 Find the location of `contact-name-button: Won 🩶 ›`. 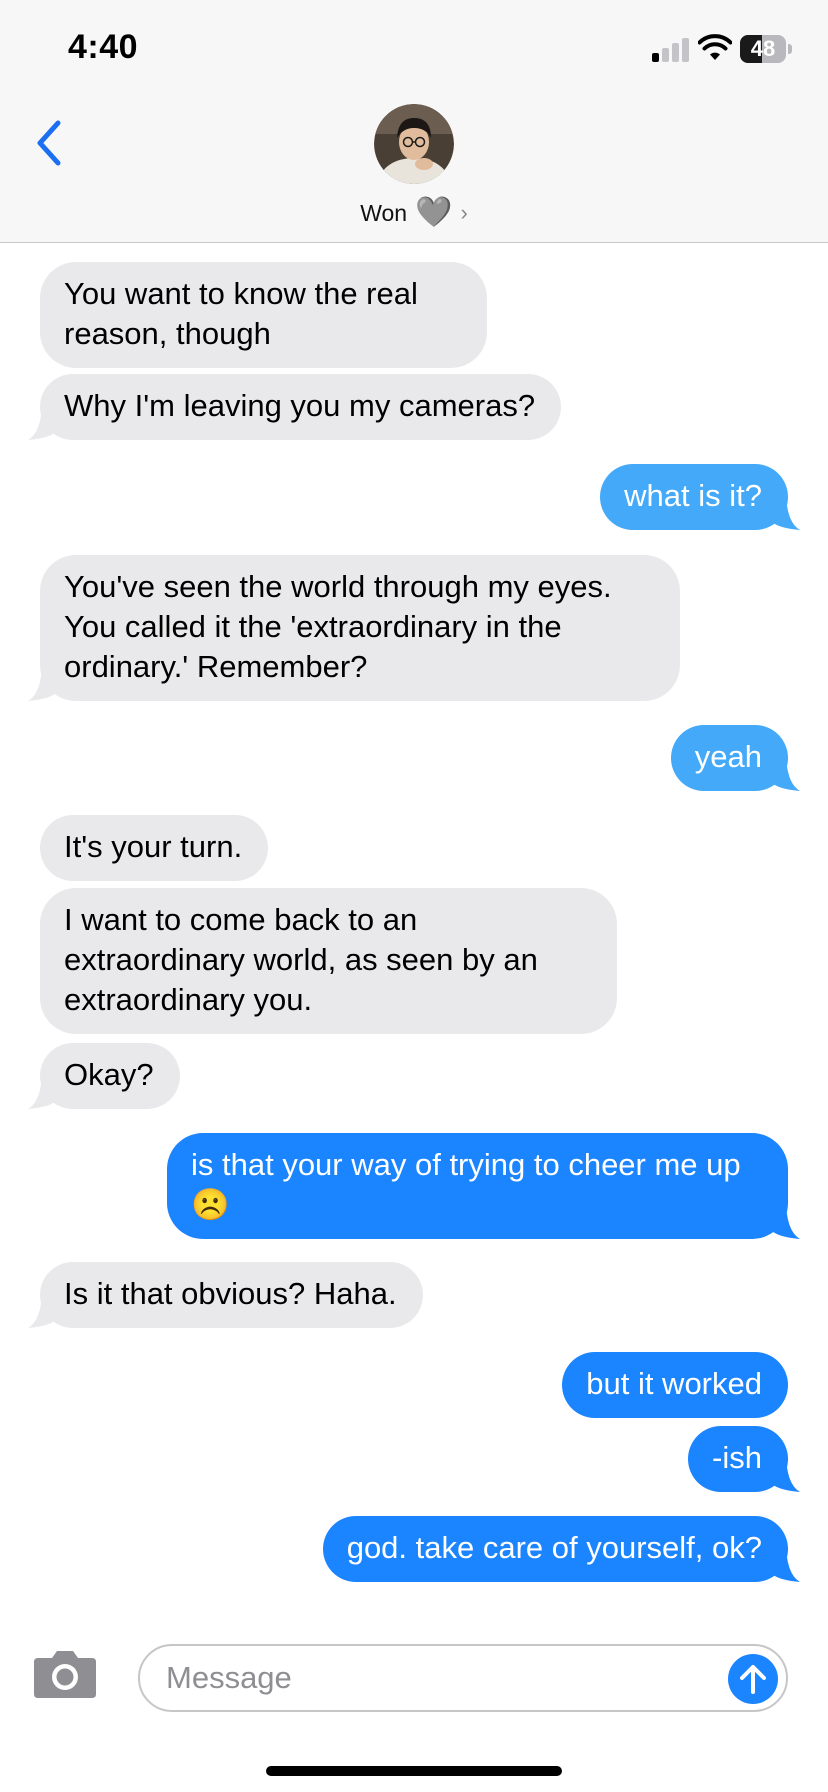

contact-name-button: Won 🩶 › is located at coordinates (414, 213).